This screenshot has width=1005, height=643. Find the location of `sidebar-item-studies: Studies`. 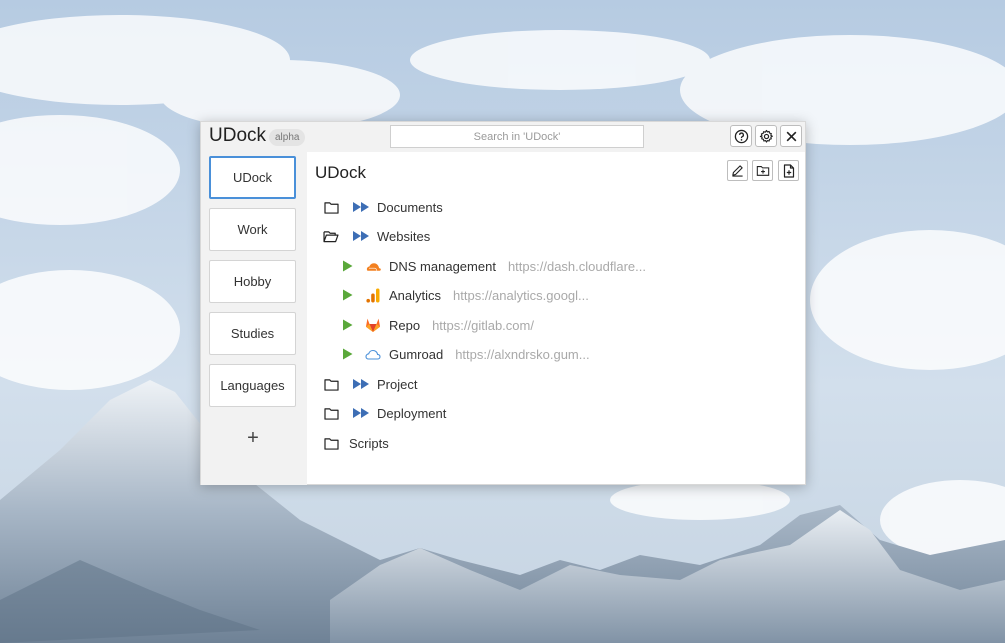

sidebar-item-studies: Studies is located at coordinates (252, 333).